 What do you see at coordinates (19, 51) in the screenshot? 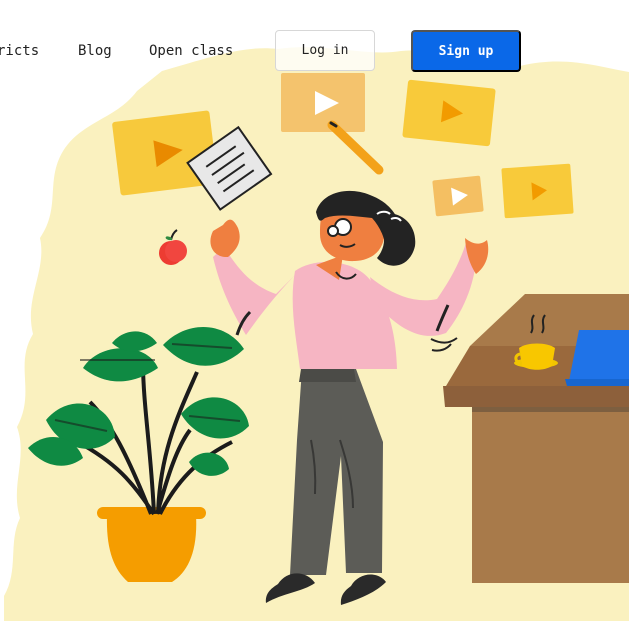
I see `nav-link-districts: ricts` at bounding box center [19, 51].